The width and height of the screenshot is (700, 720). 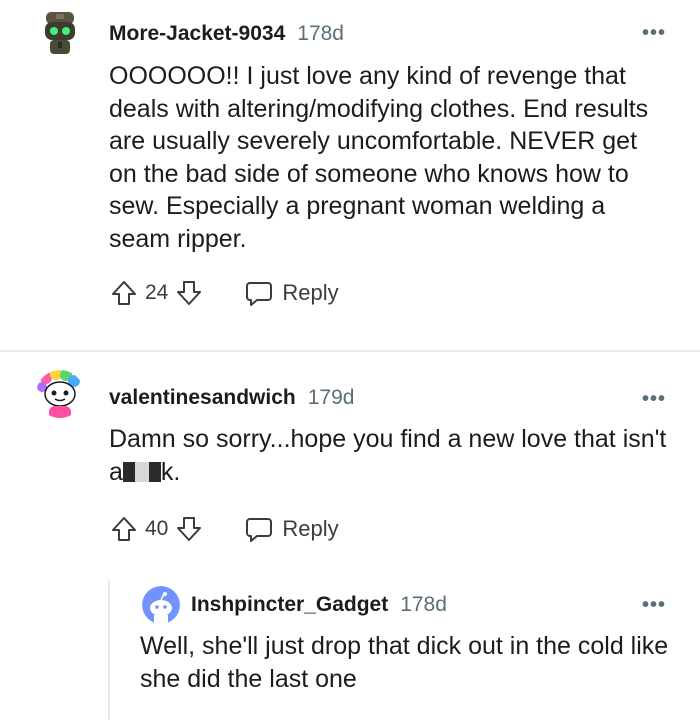 What do you see at coordinates (197, 34) in the screenshot?
I see `comment-author: More-Jacket-9034` at bounding box center [197, 34].